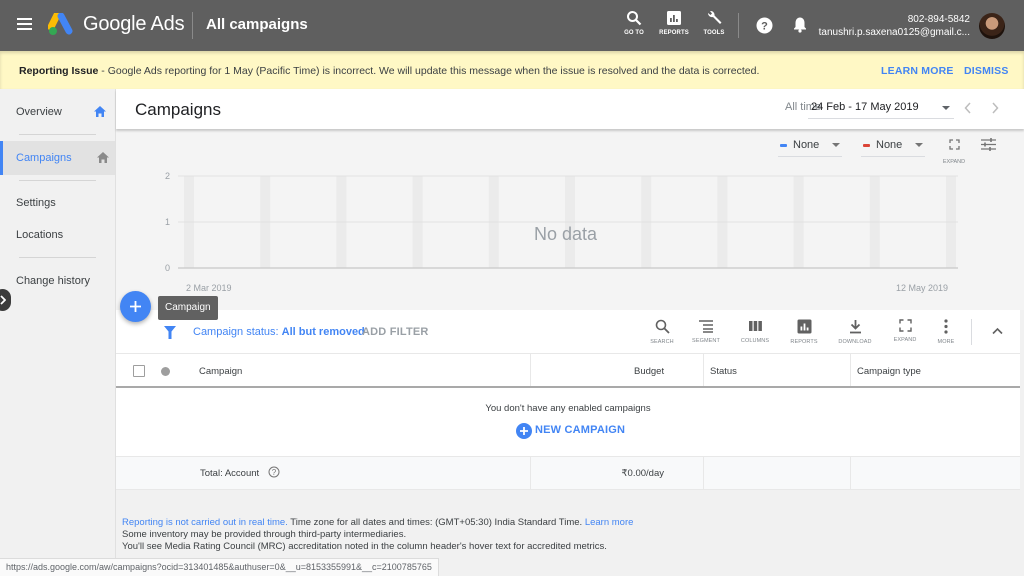 The width and height of the screenshot is (1024, 576). What do you see at coordinates (714, 17) in the screenshot?
I see `wrench-icon` at bounding box center [714, 17].